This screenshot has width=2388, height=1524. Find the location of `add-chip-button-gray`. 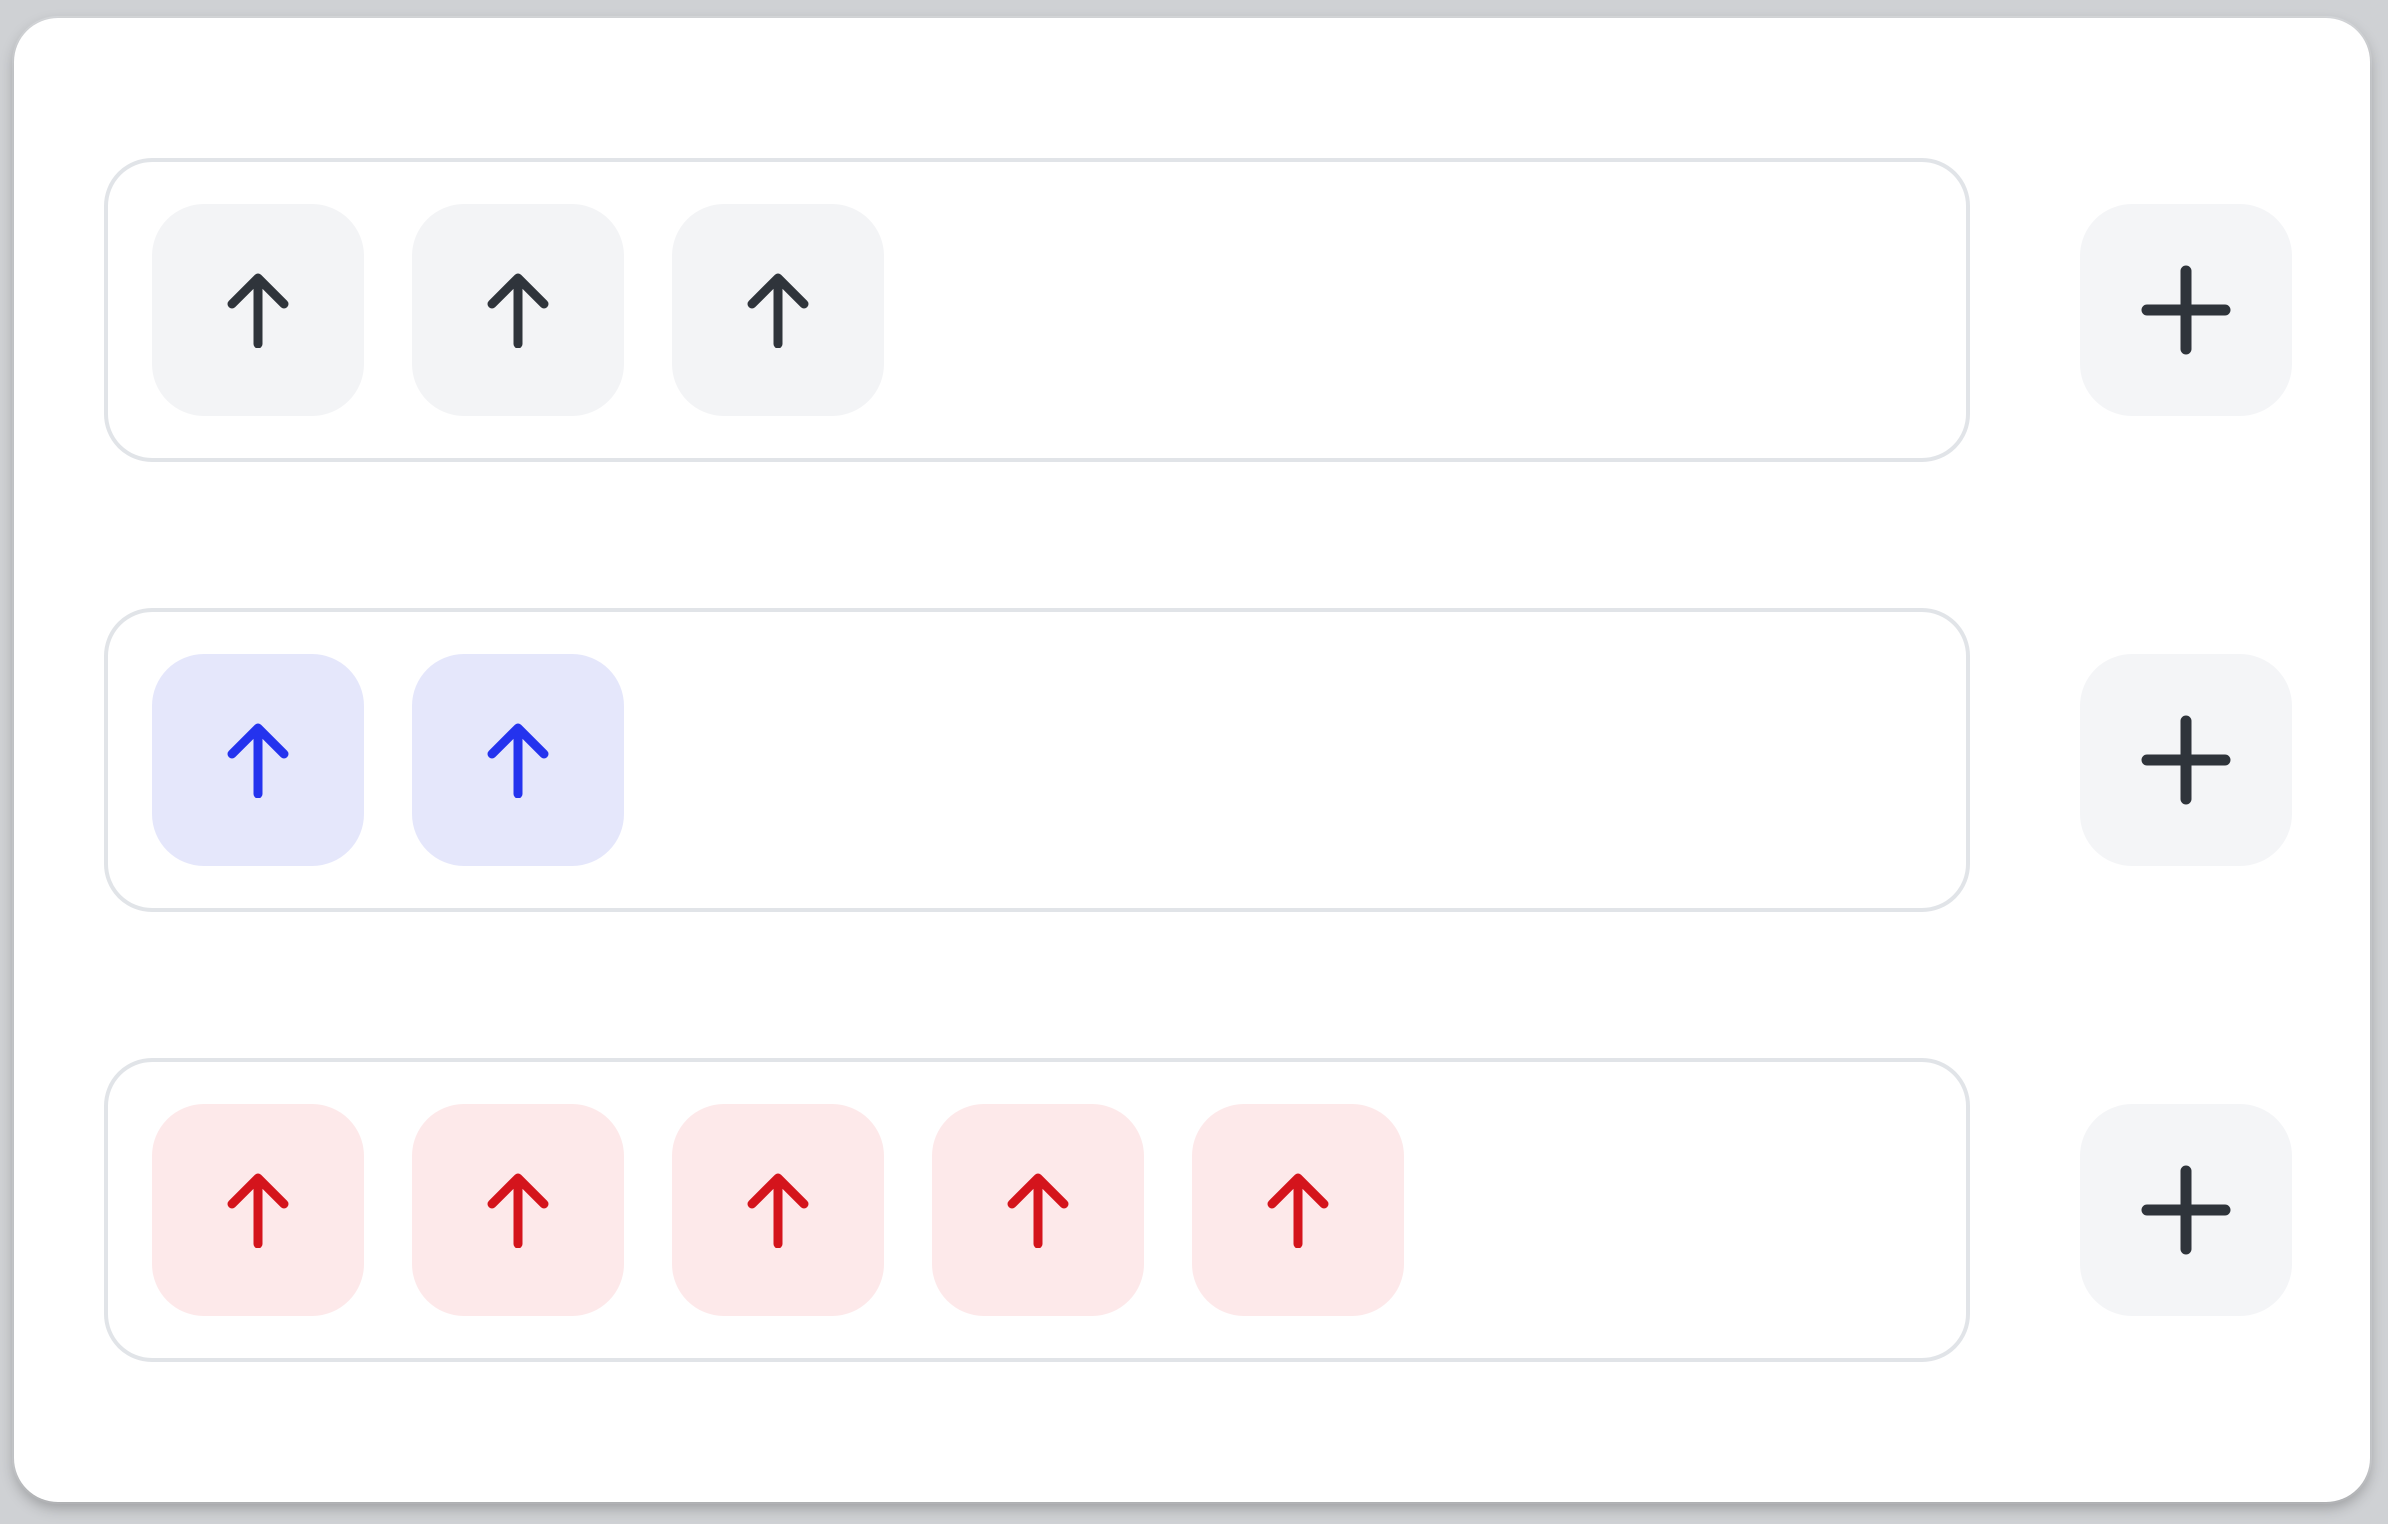

add-chip-button-gray is located at coordinates (2186, 310).